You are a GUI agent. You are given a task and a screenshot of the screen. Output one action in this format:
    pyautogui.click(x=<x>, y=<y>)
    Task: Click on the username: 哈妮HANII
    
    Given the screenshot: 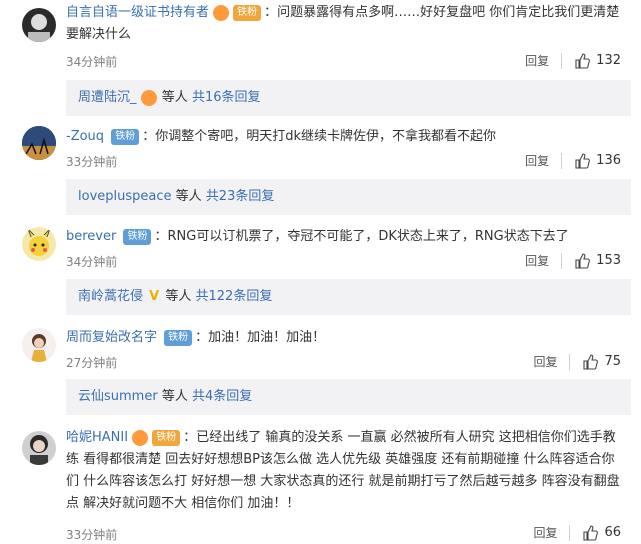 What is the action you would take?
    pyautogui.click(x=97, y=437)
    